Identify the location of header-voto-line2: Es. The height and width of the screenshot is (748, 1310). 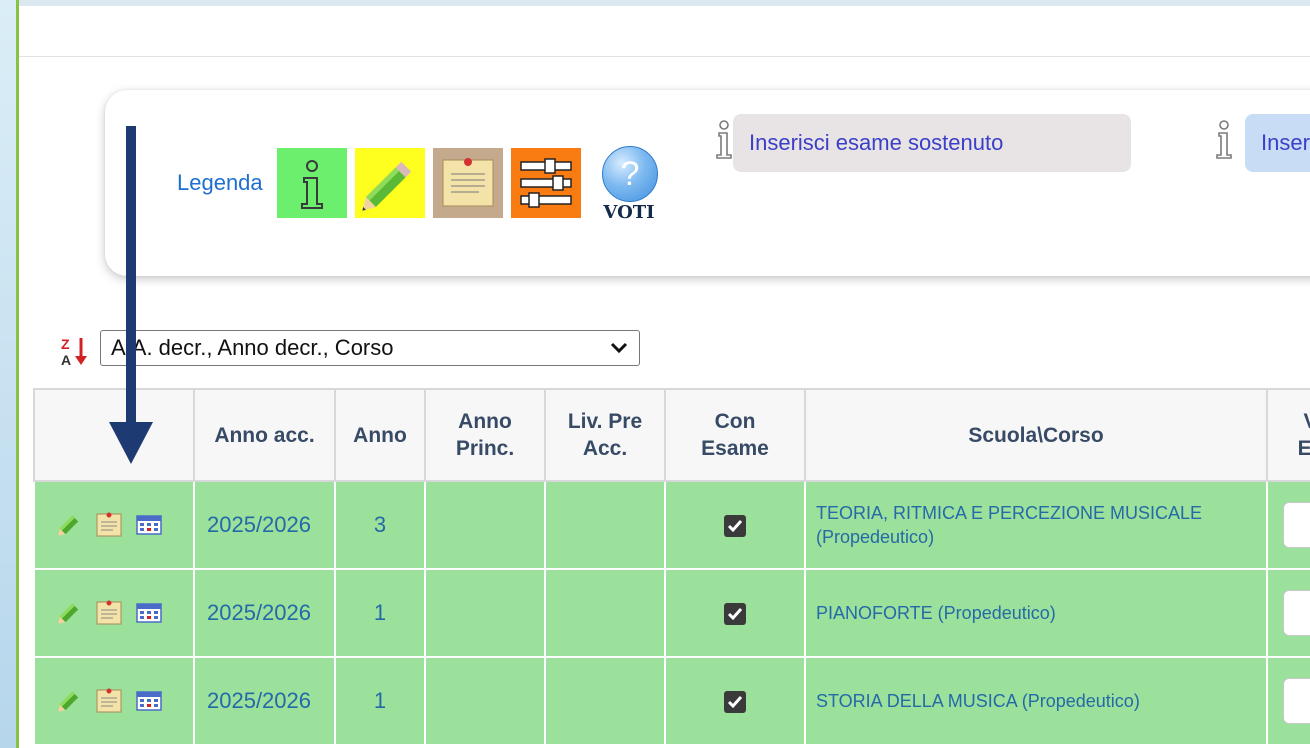
(1303, 448).